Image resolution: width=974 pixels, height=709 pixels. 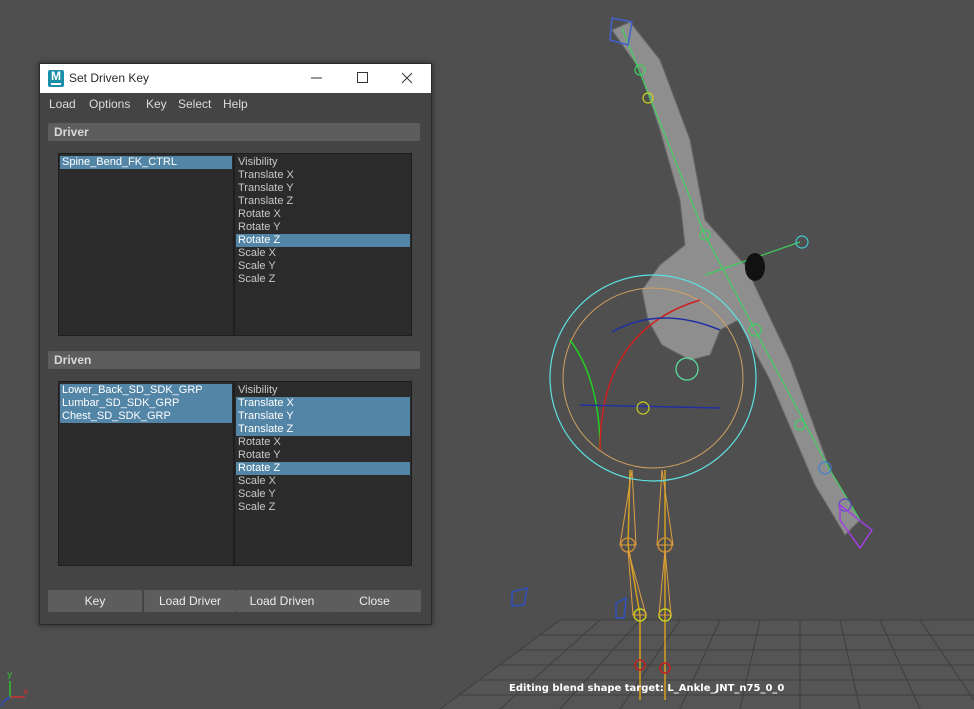 I want to click on close-window-button, so click(x=408, y=78).